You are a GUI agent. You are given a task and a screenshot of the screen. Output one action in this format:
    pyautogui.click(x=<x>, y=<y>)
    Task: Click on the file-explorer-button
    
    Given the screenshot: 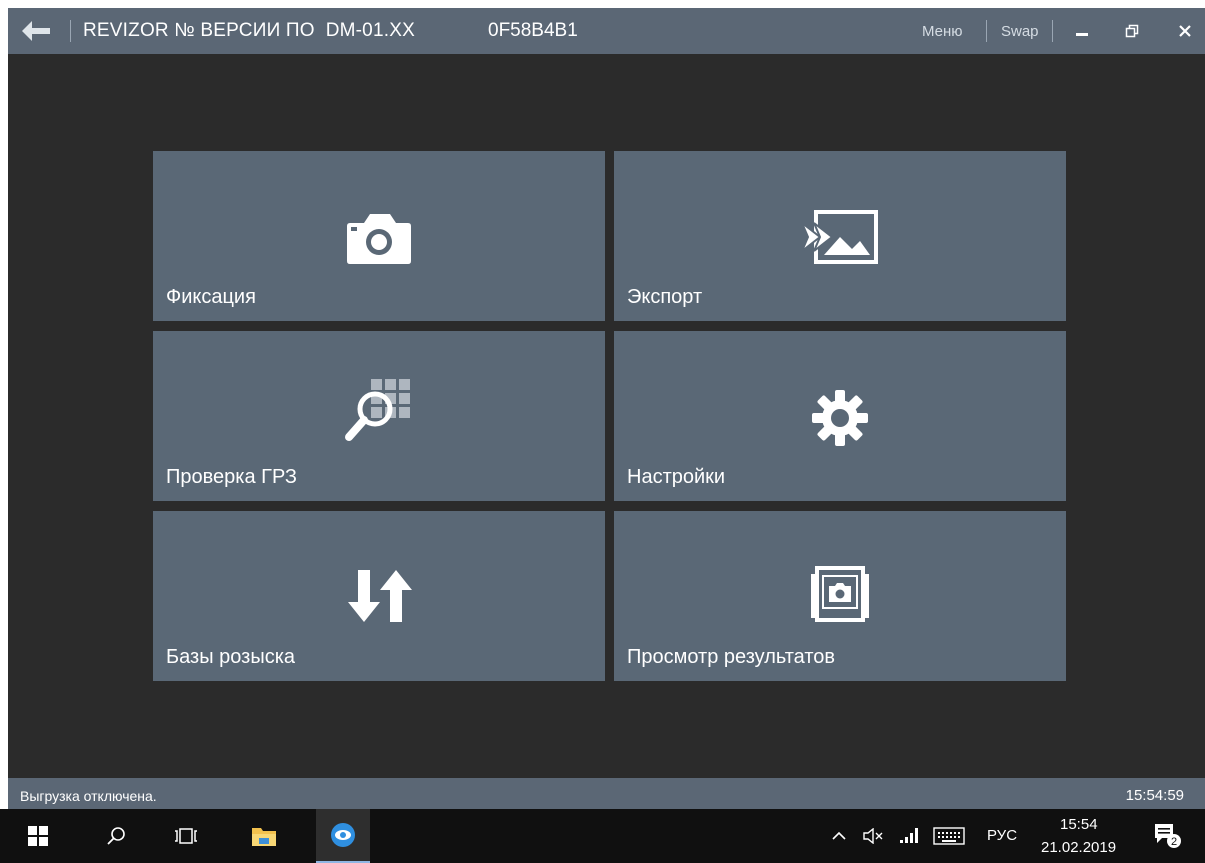 What is the action you would take?
    pyautogui.click(x=264, y=836)
    